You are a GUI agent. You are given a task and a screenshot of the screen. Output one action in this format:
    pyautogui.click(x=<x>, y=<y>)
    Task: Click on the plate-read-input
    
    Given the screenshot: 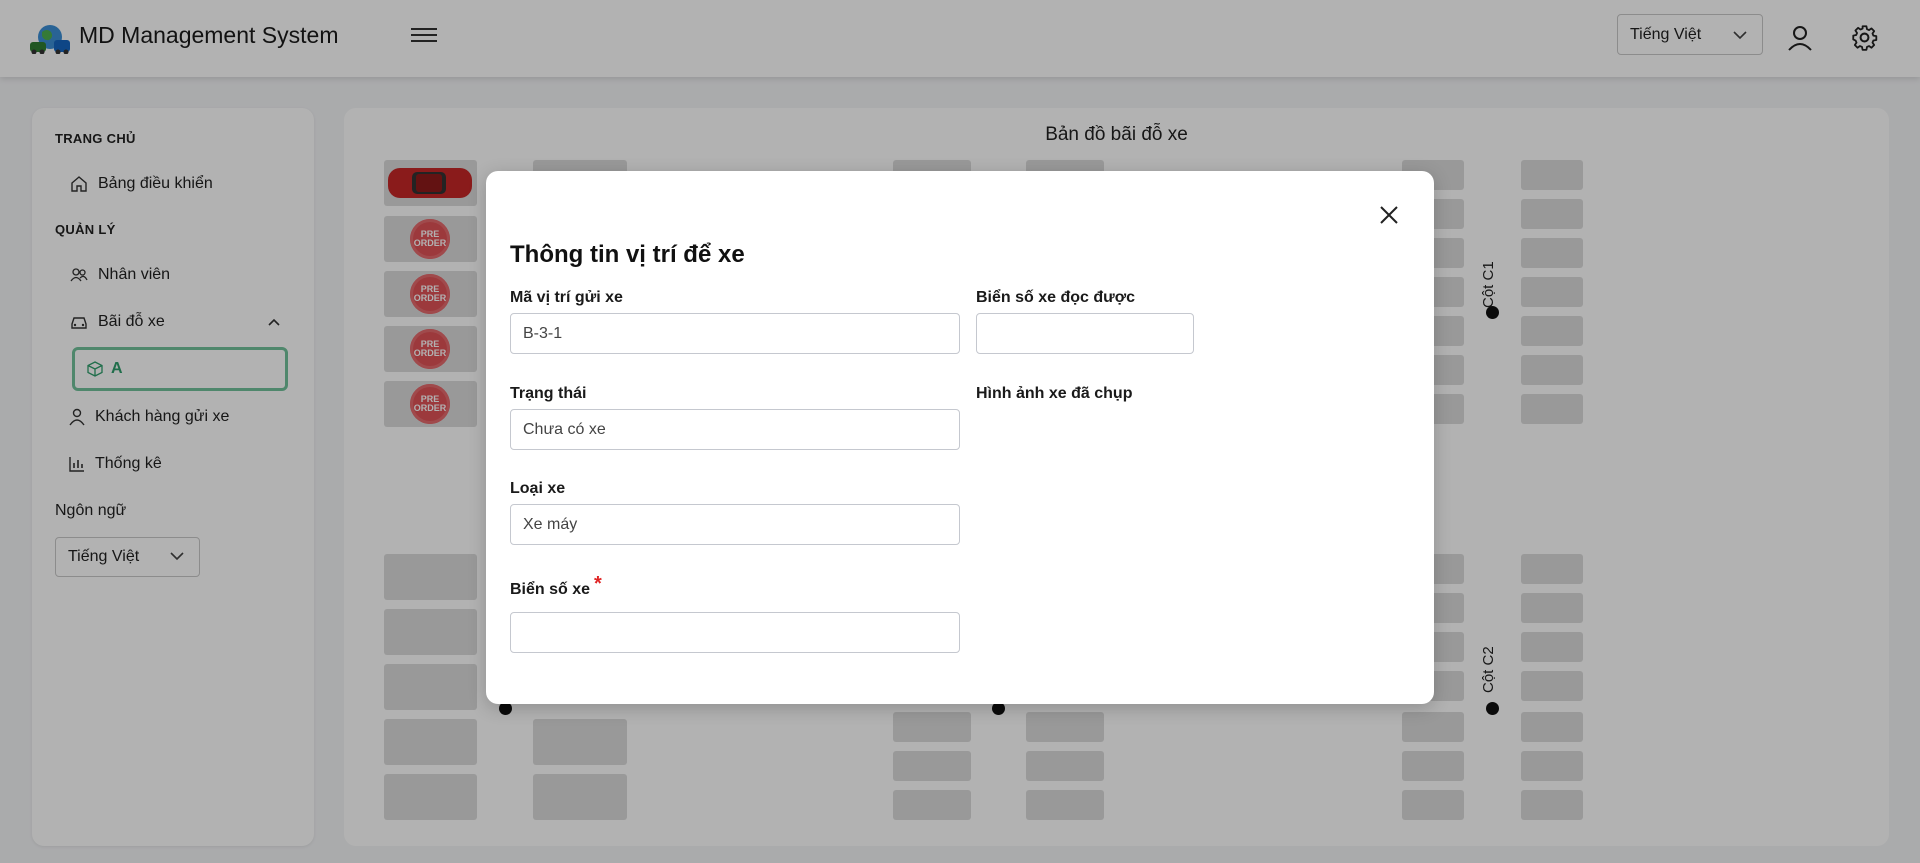 What is the action you would take?
    pyautogui.click(x=1085, y=333)
    